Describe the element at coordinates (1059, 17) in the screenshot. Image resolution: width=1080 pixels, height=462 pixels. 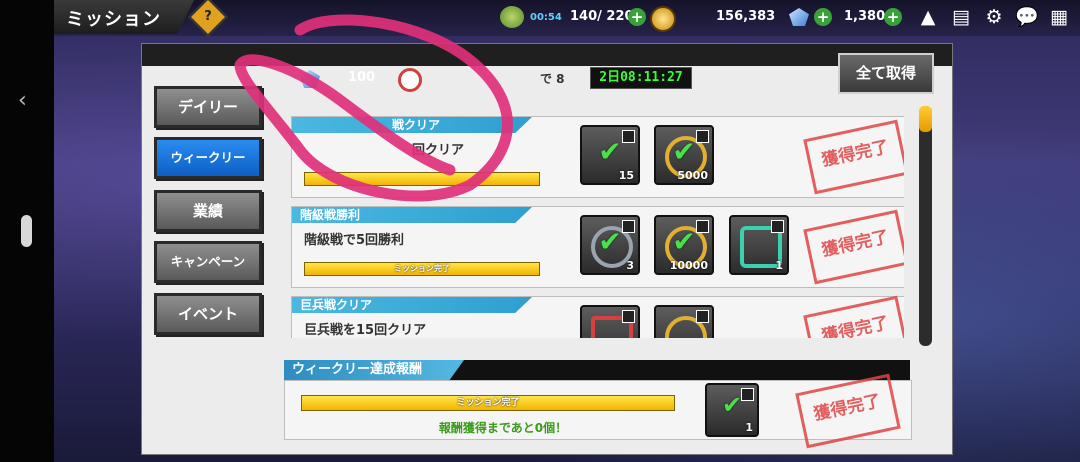
I see `grid-menu-icon: ▦` at that location.